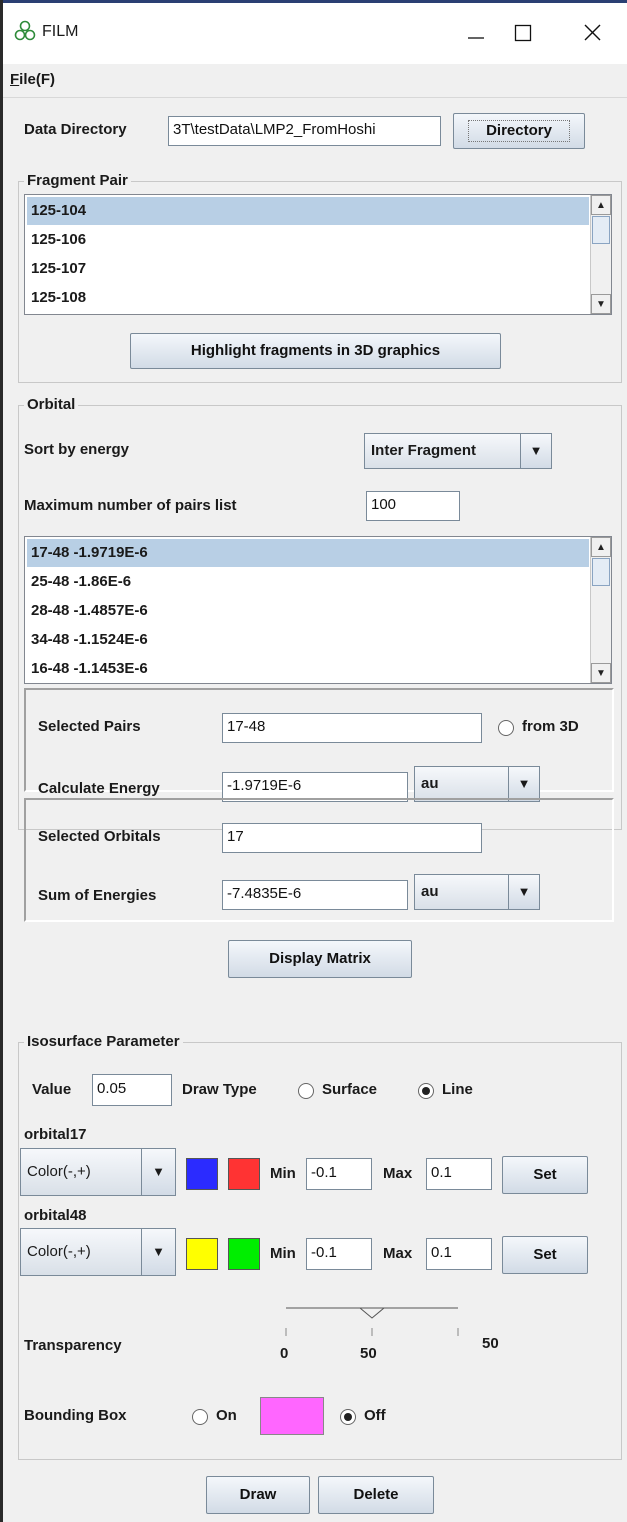 Image resolution: width=627 pixels, height=1522 pixels. What do you see at coordinates (258, 1495) in the screenshot?
I see `draw-button: Draw` at bounding box center [258, 1495].